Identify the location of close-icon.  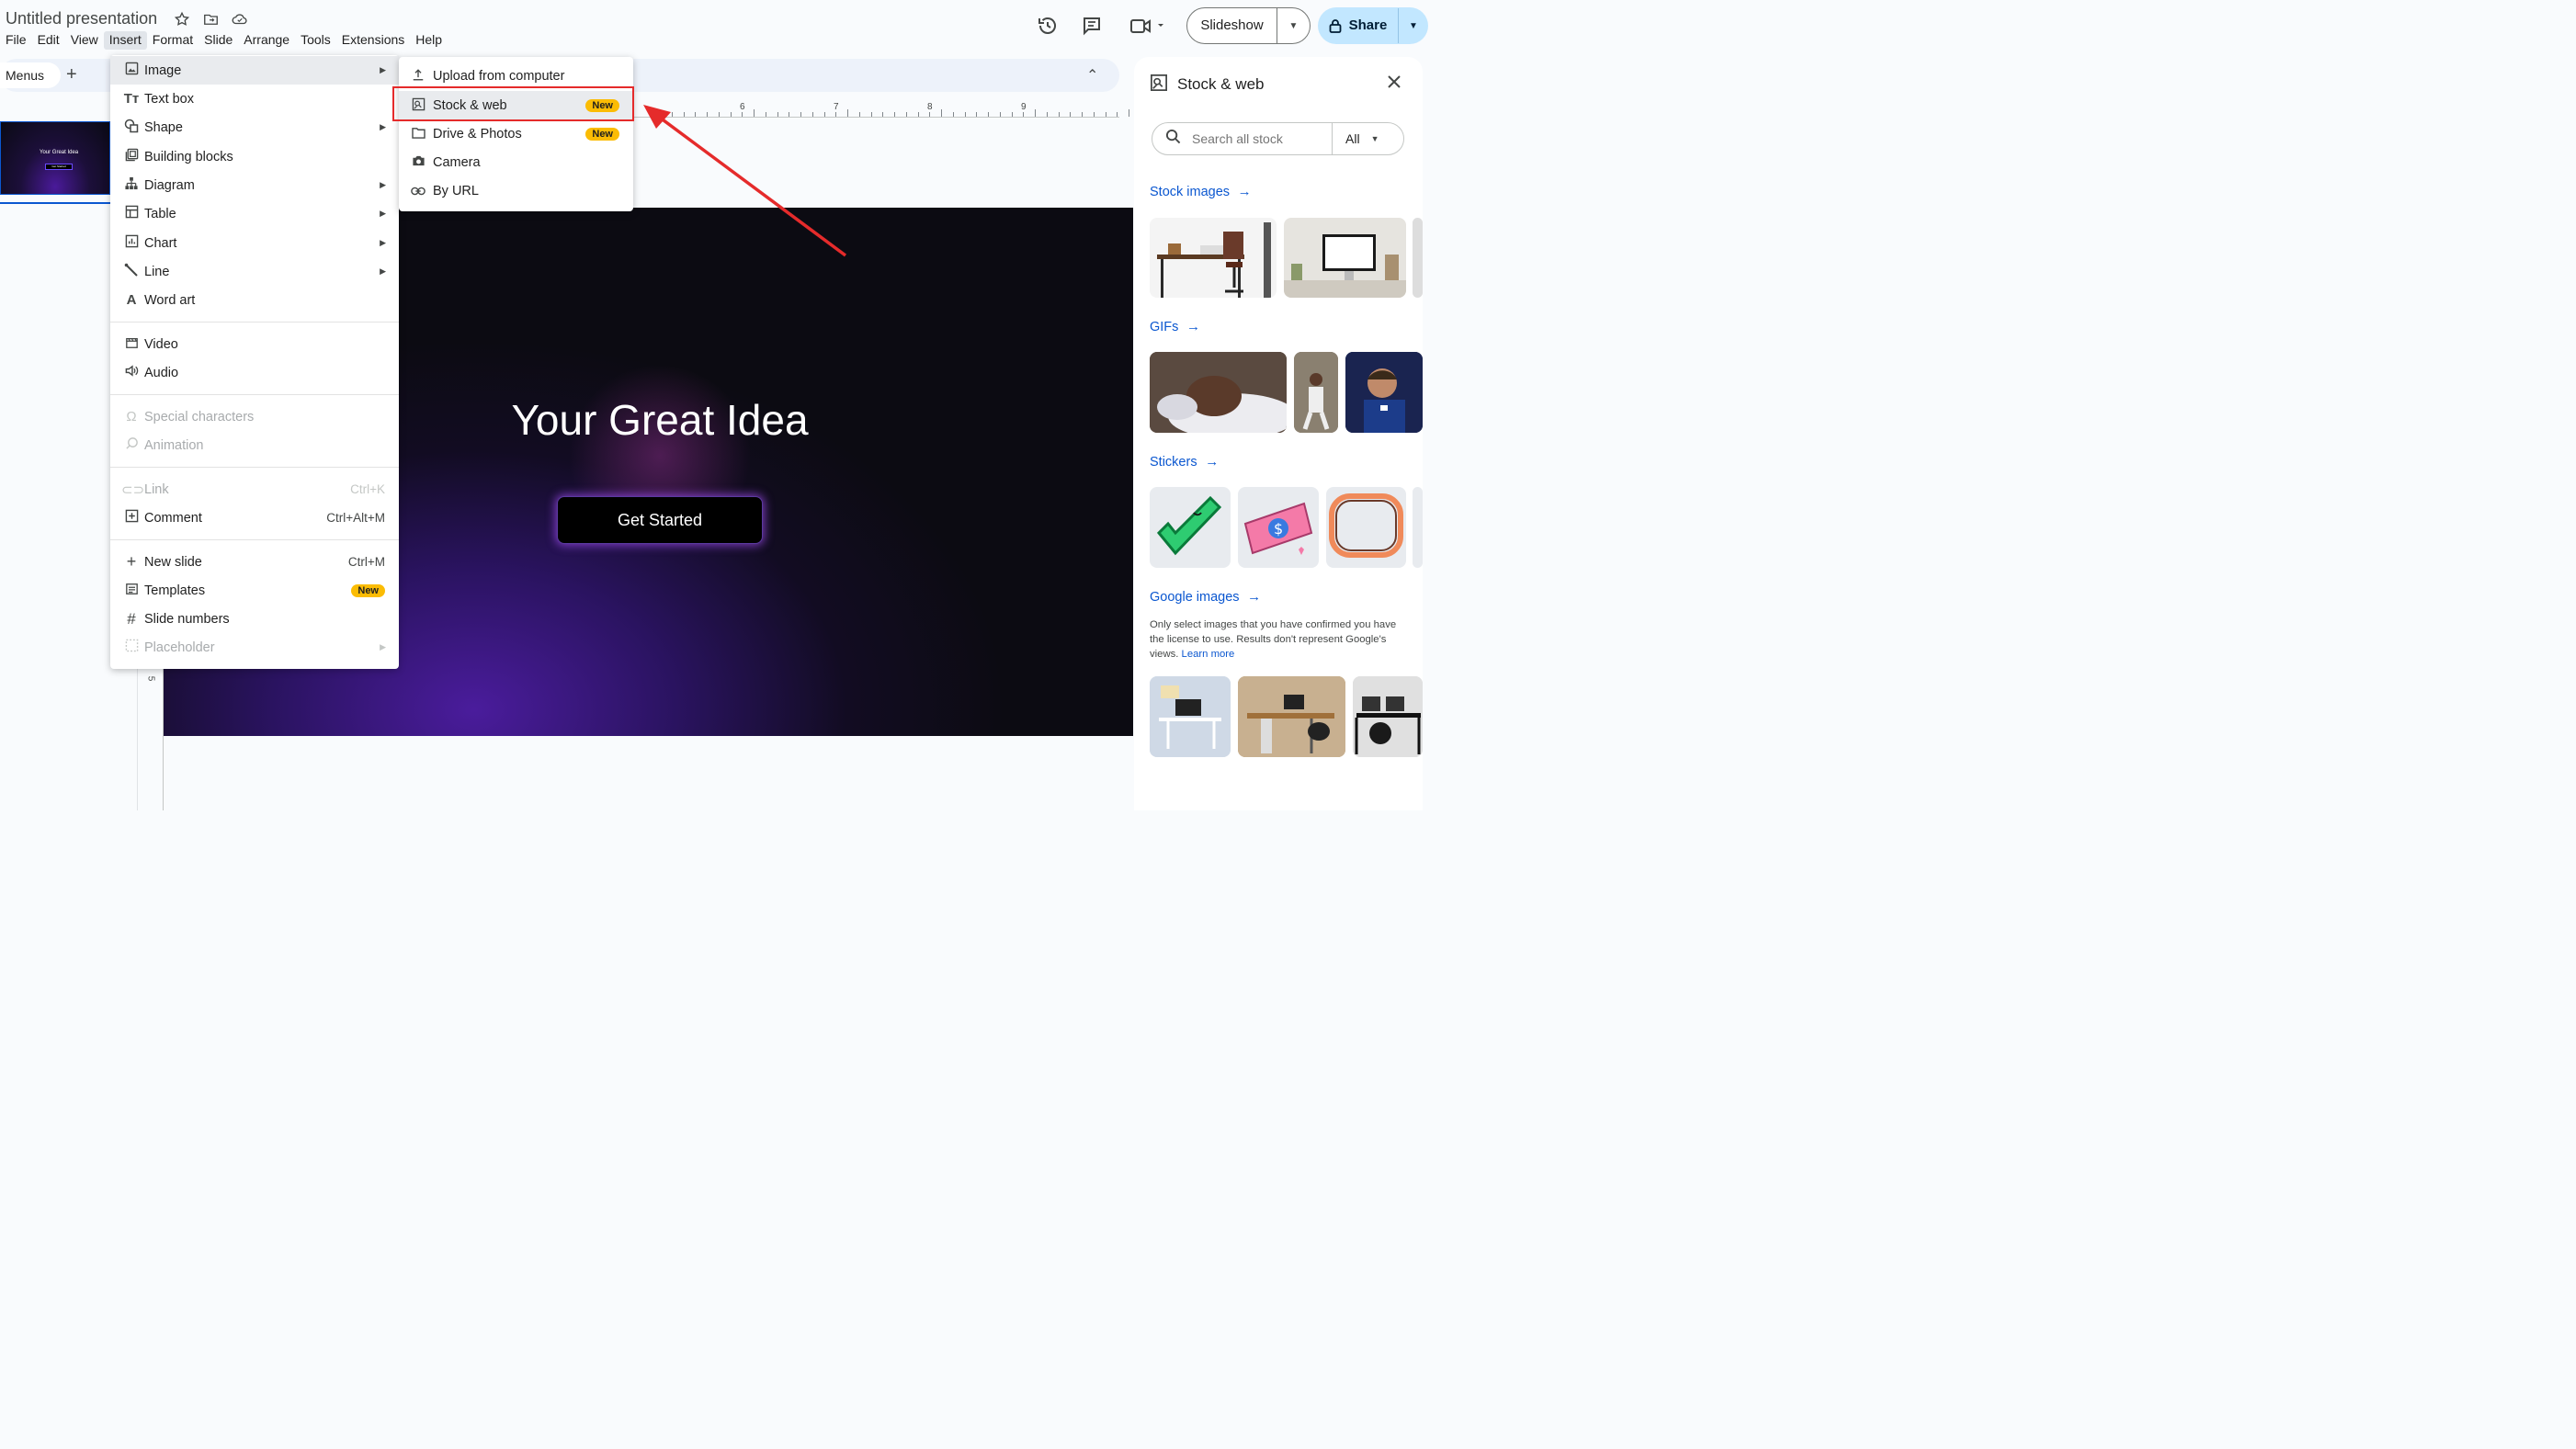
(1394, 85).